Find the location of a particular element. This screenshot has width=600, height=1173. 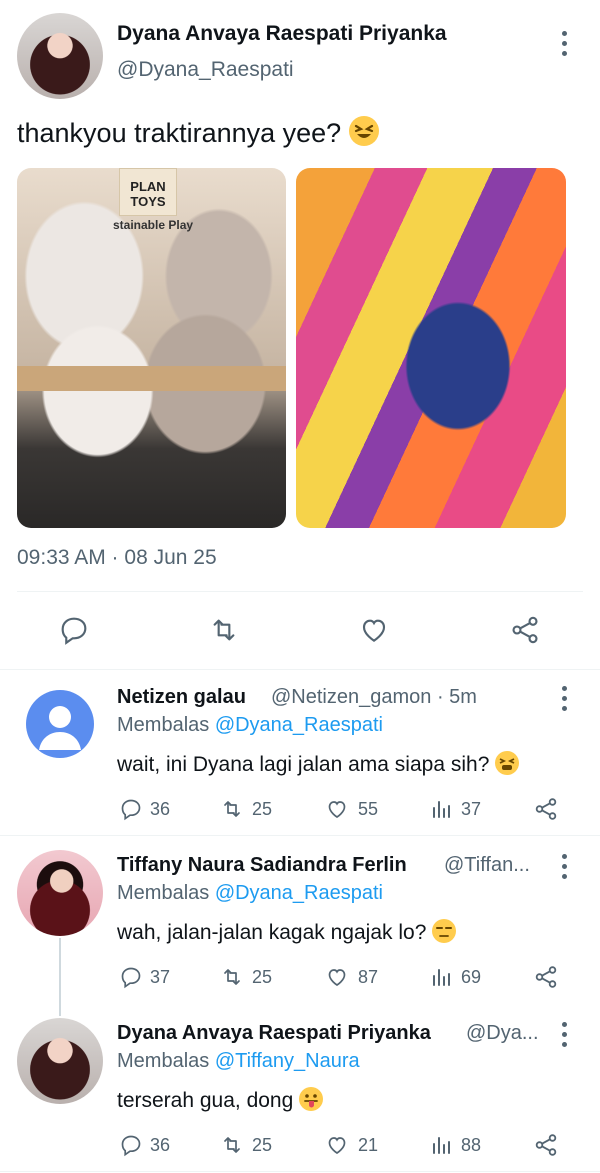

like-count: 55 is located at coordinates (368, 809).